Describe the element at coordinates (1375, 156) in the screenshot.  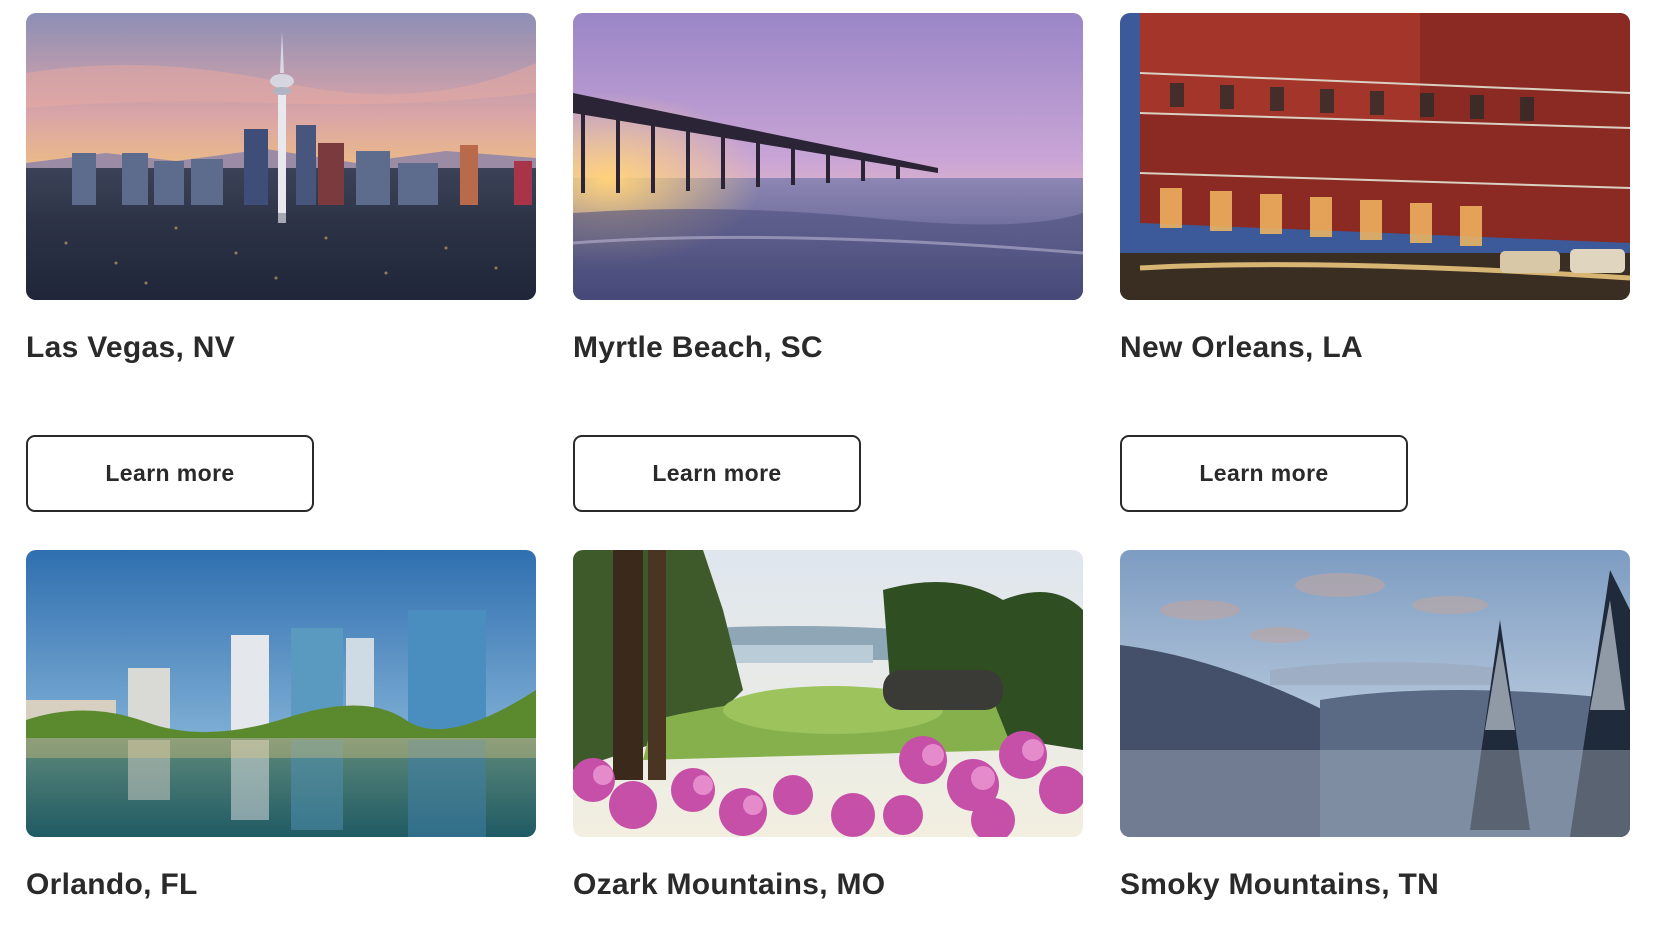
I see `destination-photo-new-orleans` at that location.